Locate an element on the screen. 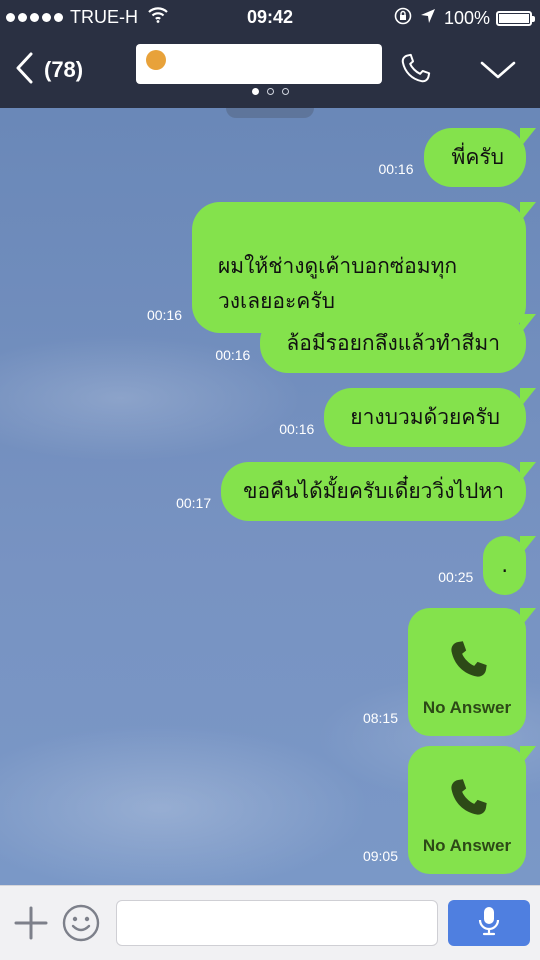  call-button is located at coordinates (415, 71).